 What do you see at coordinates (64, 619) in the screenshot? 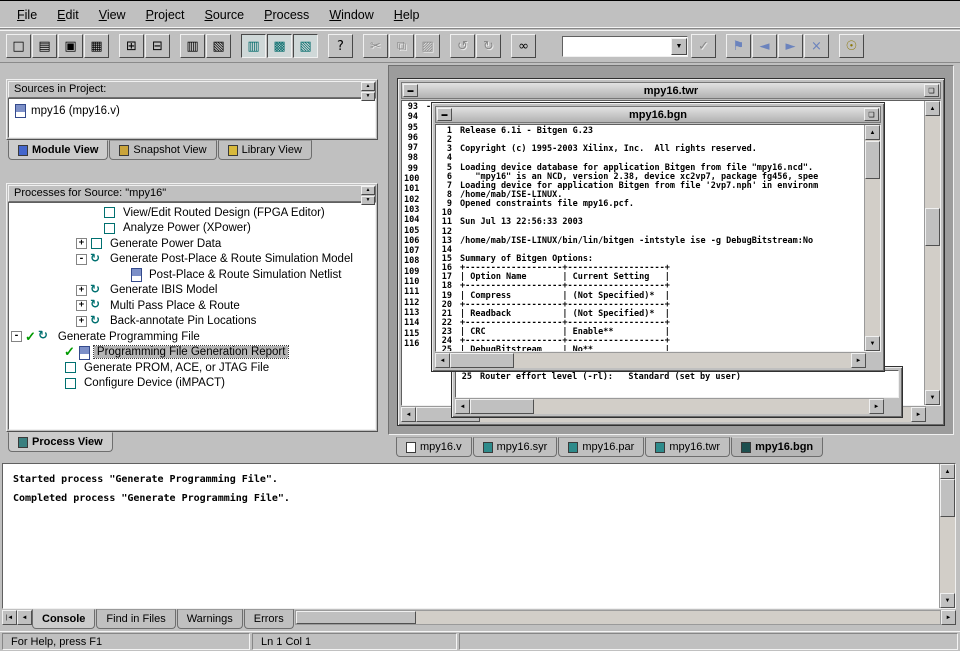
I see `console-tab: Console` at bounding box center [64, 619].